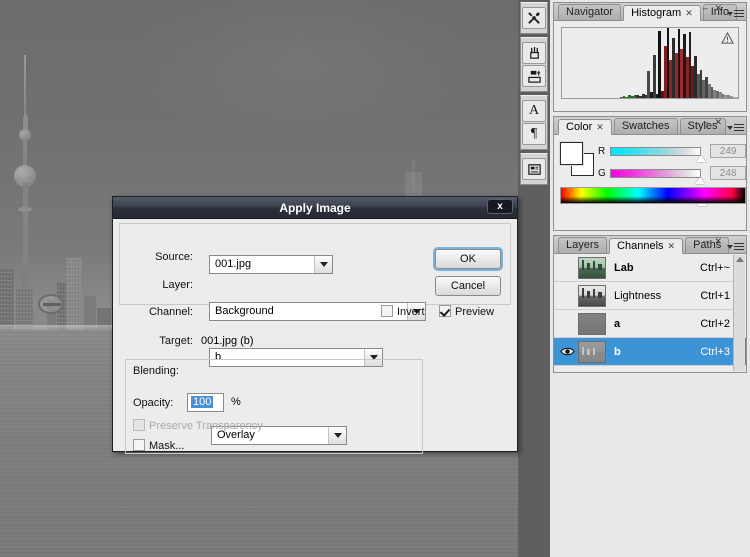 This screenshot has height=557, width=750. Describe the element at coordinates (534, 134) in the screenshot. I see `paragraph-icon: ¶` at that location.